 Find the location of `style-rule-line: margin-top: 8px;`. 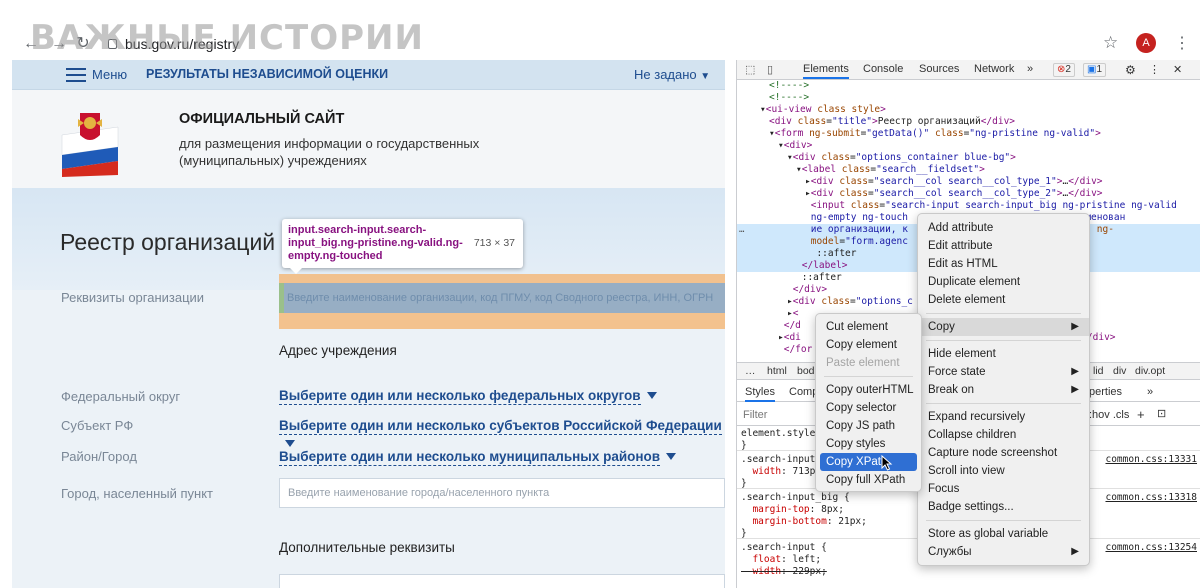

style-rule-line: margin-top: 8px; is located at coordinates (792, 510).